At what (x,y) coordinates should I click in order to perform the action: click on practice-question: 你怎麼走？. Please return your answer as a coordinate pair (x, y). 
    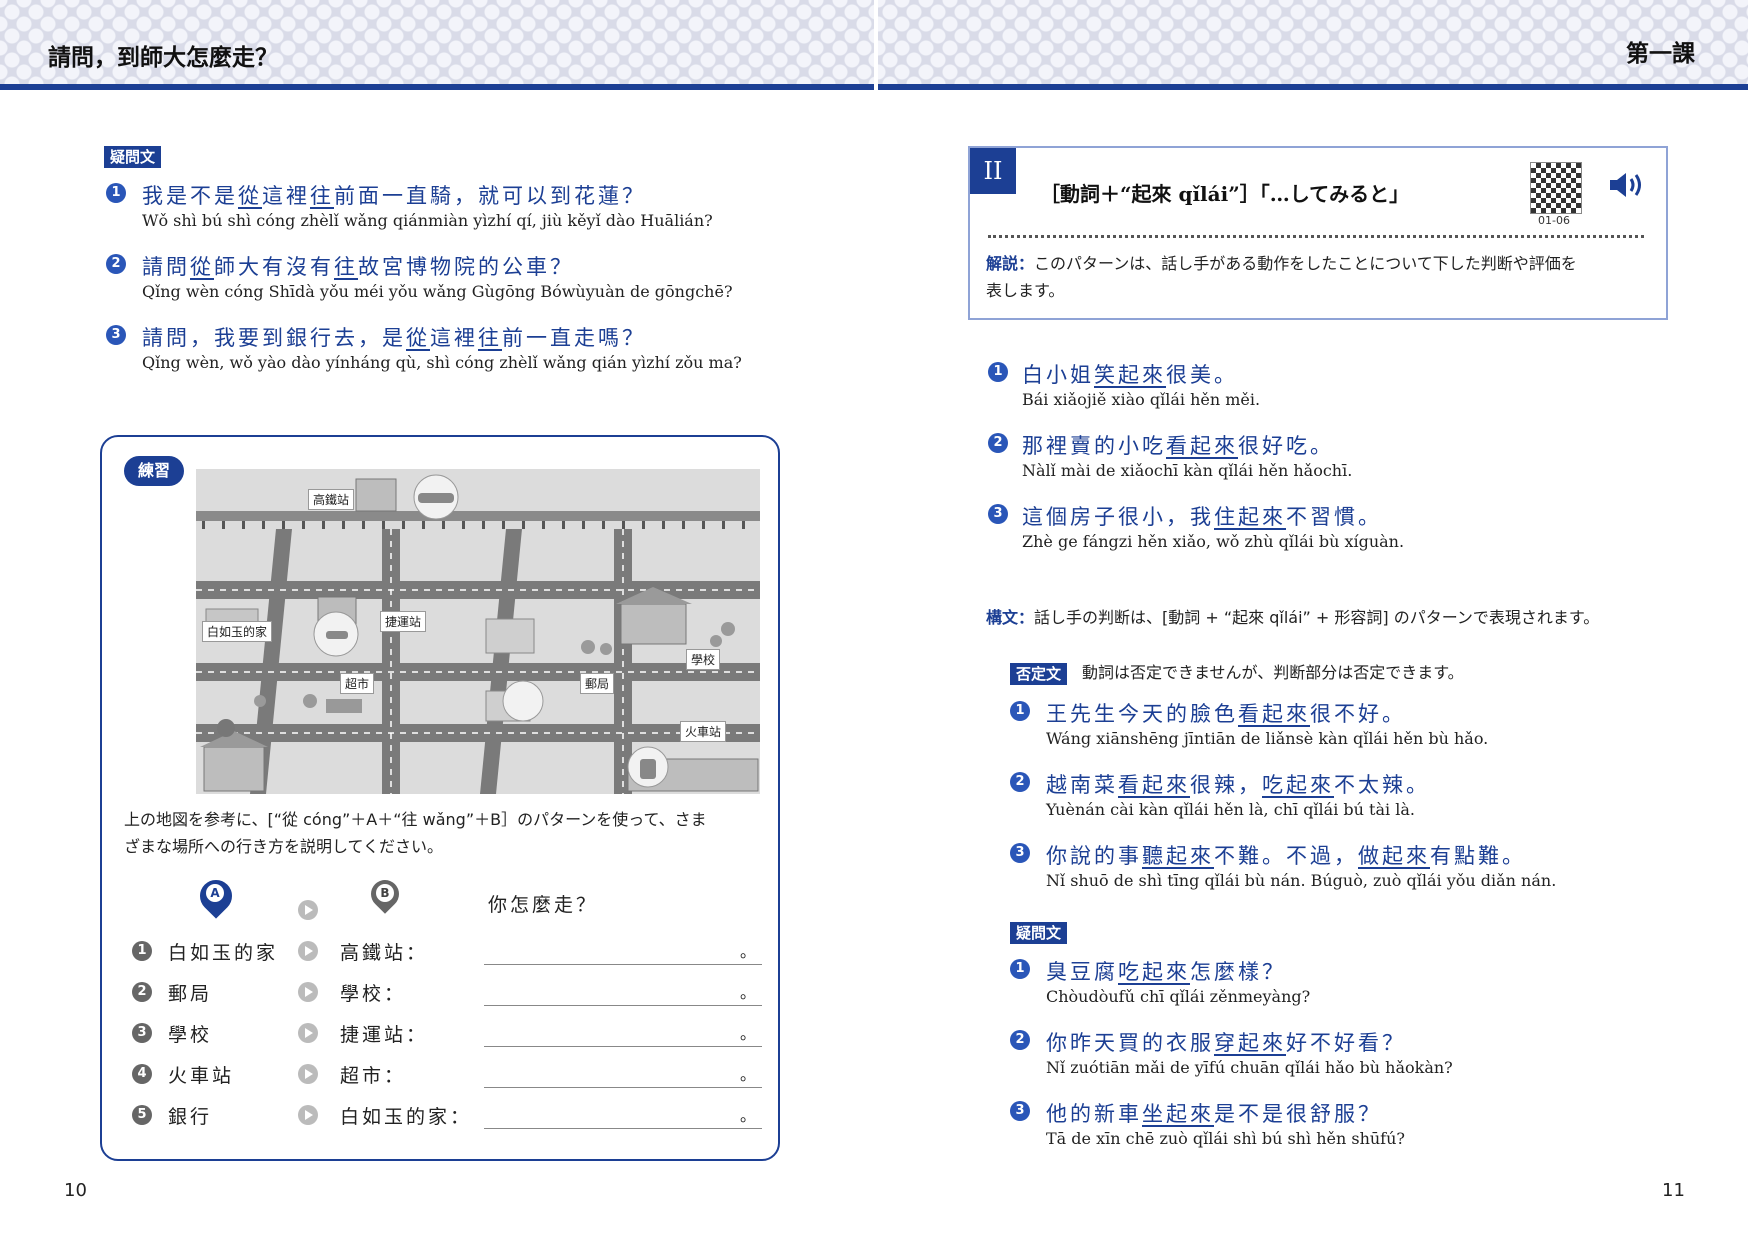
    Looking at the image, I should click on (543, 905).